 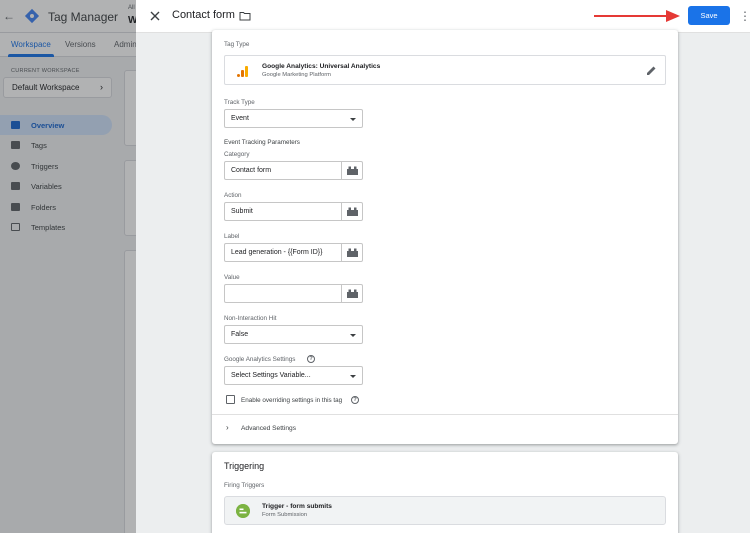 What do you see at coordinates (293, 334) in the screenshot?
I see `non-interaction-hit-select: False` at bounding box center [293, 334].